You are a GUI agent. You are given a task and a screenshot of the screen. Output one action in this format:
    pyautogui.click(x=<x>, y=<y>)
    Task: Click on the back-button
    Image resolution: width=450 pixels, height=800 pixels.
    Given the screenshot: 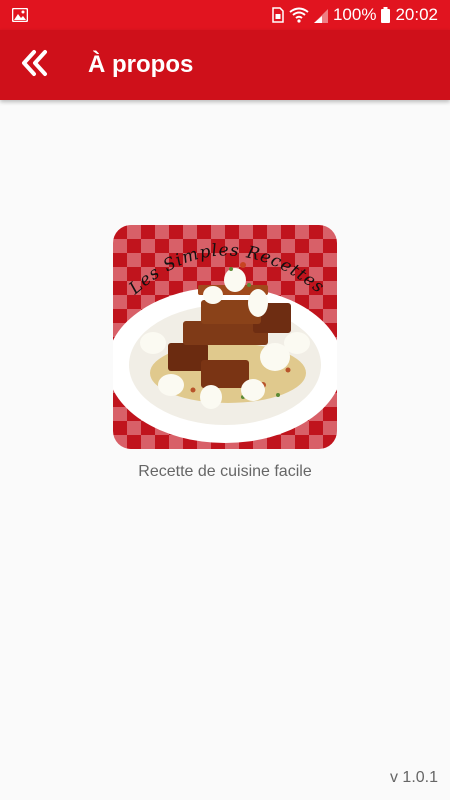 What is the action you would take?
    pyautogui.click(x=35, y=65)
    